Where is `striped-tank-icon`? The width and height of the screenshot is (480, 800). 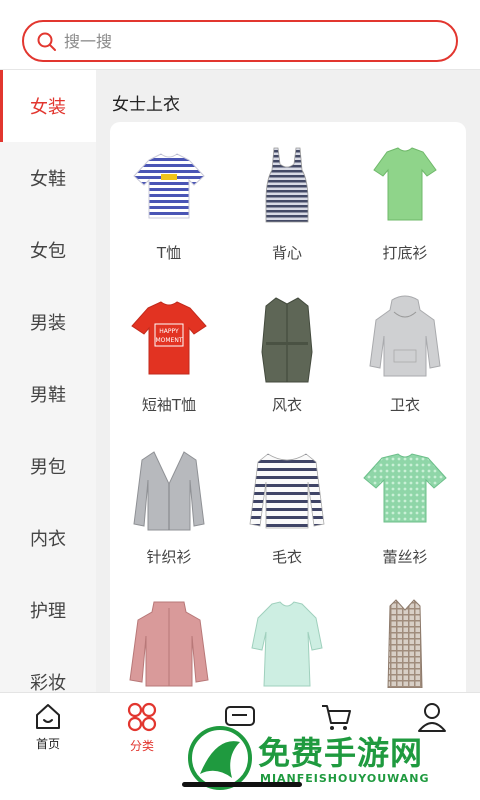
striped-tank-icon is located at coordinates (287, 185).